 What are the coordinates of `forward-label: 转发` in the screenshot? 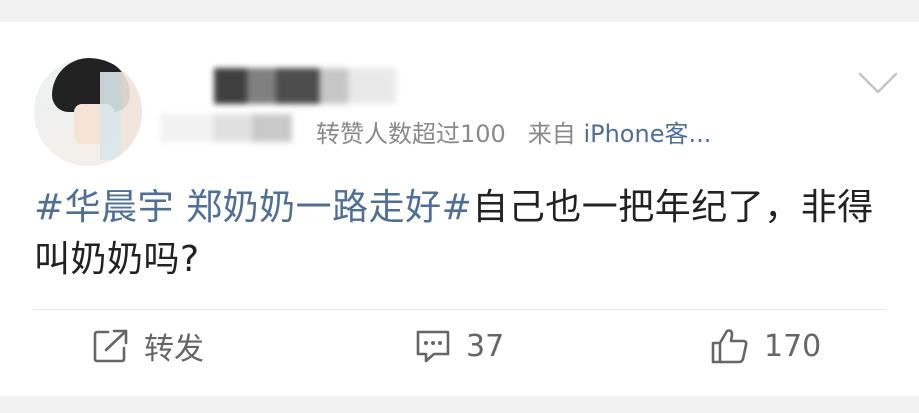 It's located at (174, 349).